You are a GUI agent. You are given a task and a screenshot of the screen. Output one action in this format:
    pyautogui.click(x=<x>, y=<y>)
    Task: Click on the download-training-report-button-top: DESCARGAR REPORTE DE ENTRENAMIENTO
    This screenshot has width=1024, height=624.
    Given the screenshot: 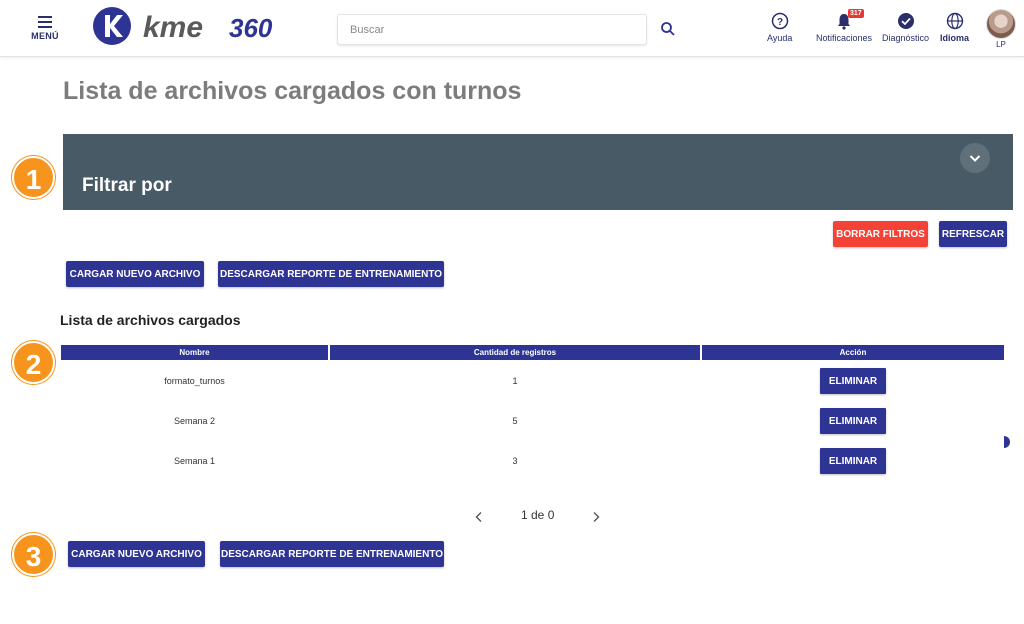 What is the action you would take?
    pyautogui.click(x=331, y=274)
    